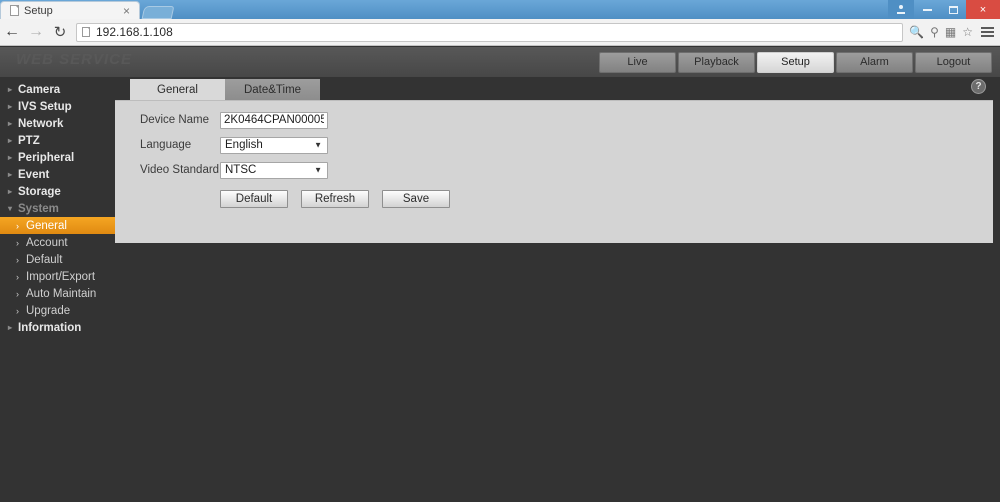 The height and width of the screenshot is (502, 1000). Describe the element at coordinates (500, 9) in the screenshot. I see `browser-titlebar: Setup × ×` at that location.